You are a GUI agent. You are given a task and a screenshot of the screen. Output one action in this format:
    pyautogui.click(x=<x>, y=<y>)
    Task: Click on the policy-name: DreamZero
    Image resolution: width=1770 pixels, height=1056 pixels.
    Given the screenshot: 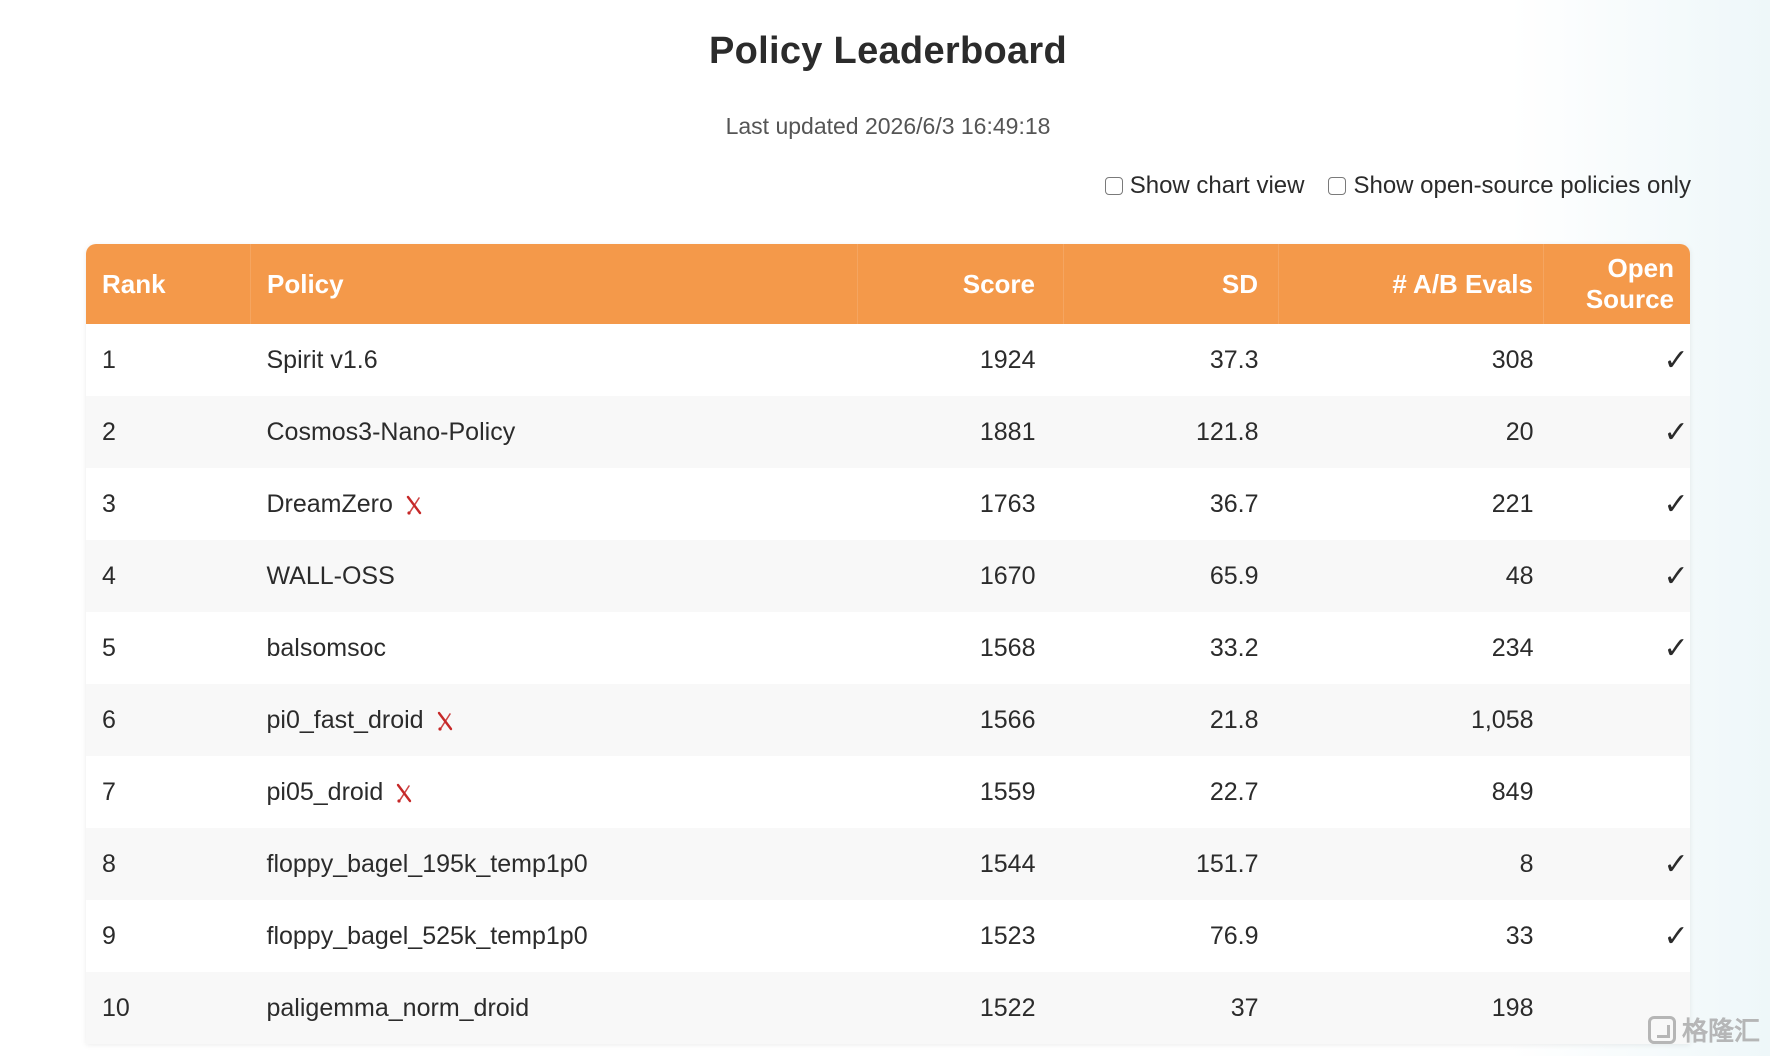 What is the action you would take?
    pyautogui.click(x=329, y=503)
    